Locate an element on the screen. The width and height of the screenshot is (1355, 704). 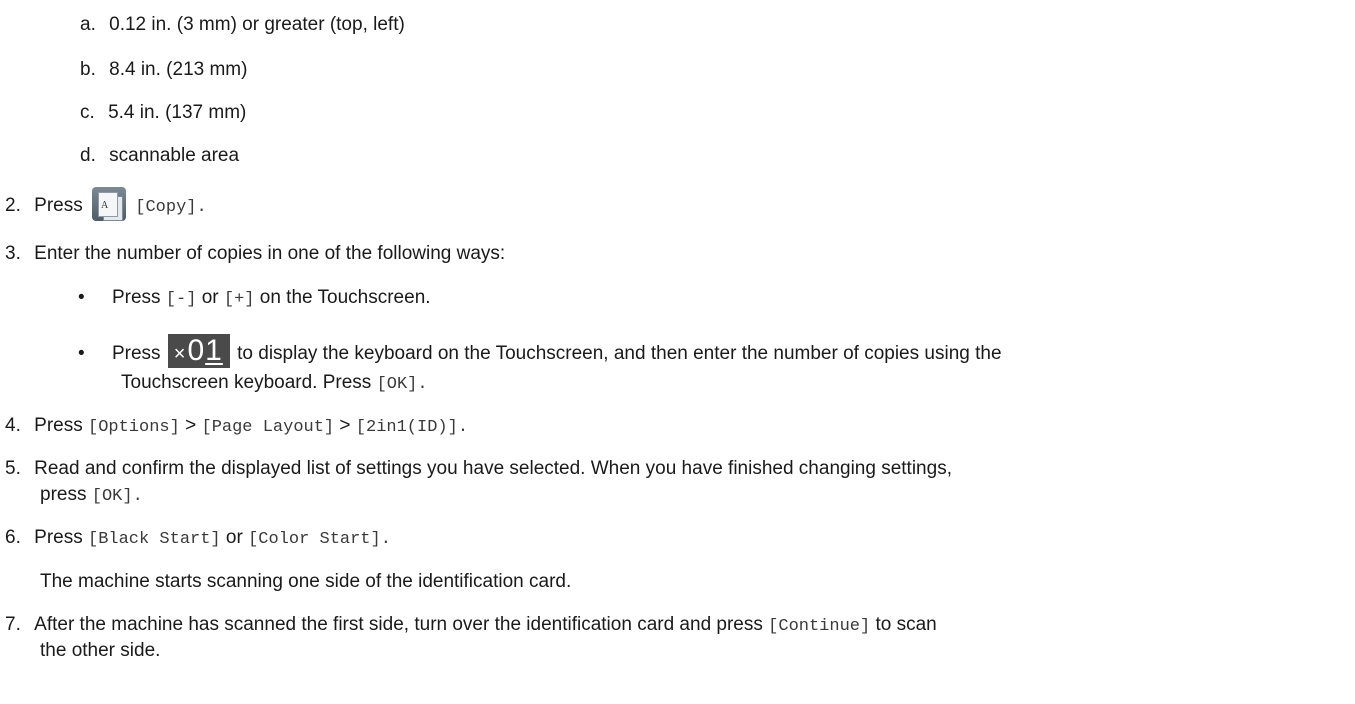
step-number: 6. is located at coordinates (13, 537).